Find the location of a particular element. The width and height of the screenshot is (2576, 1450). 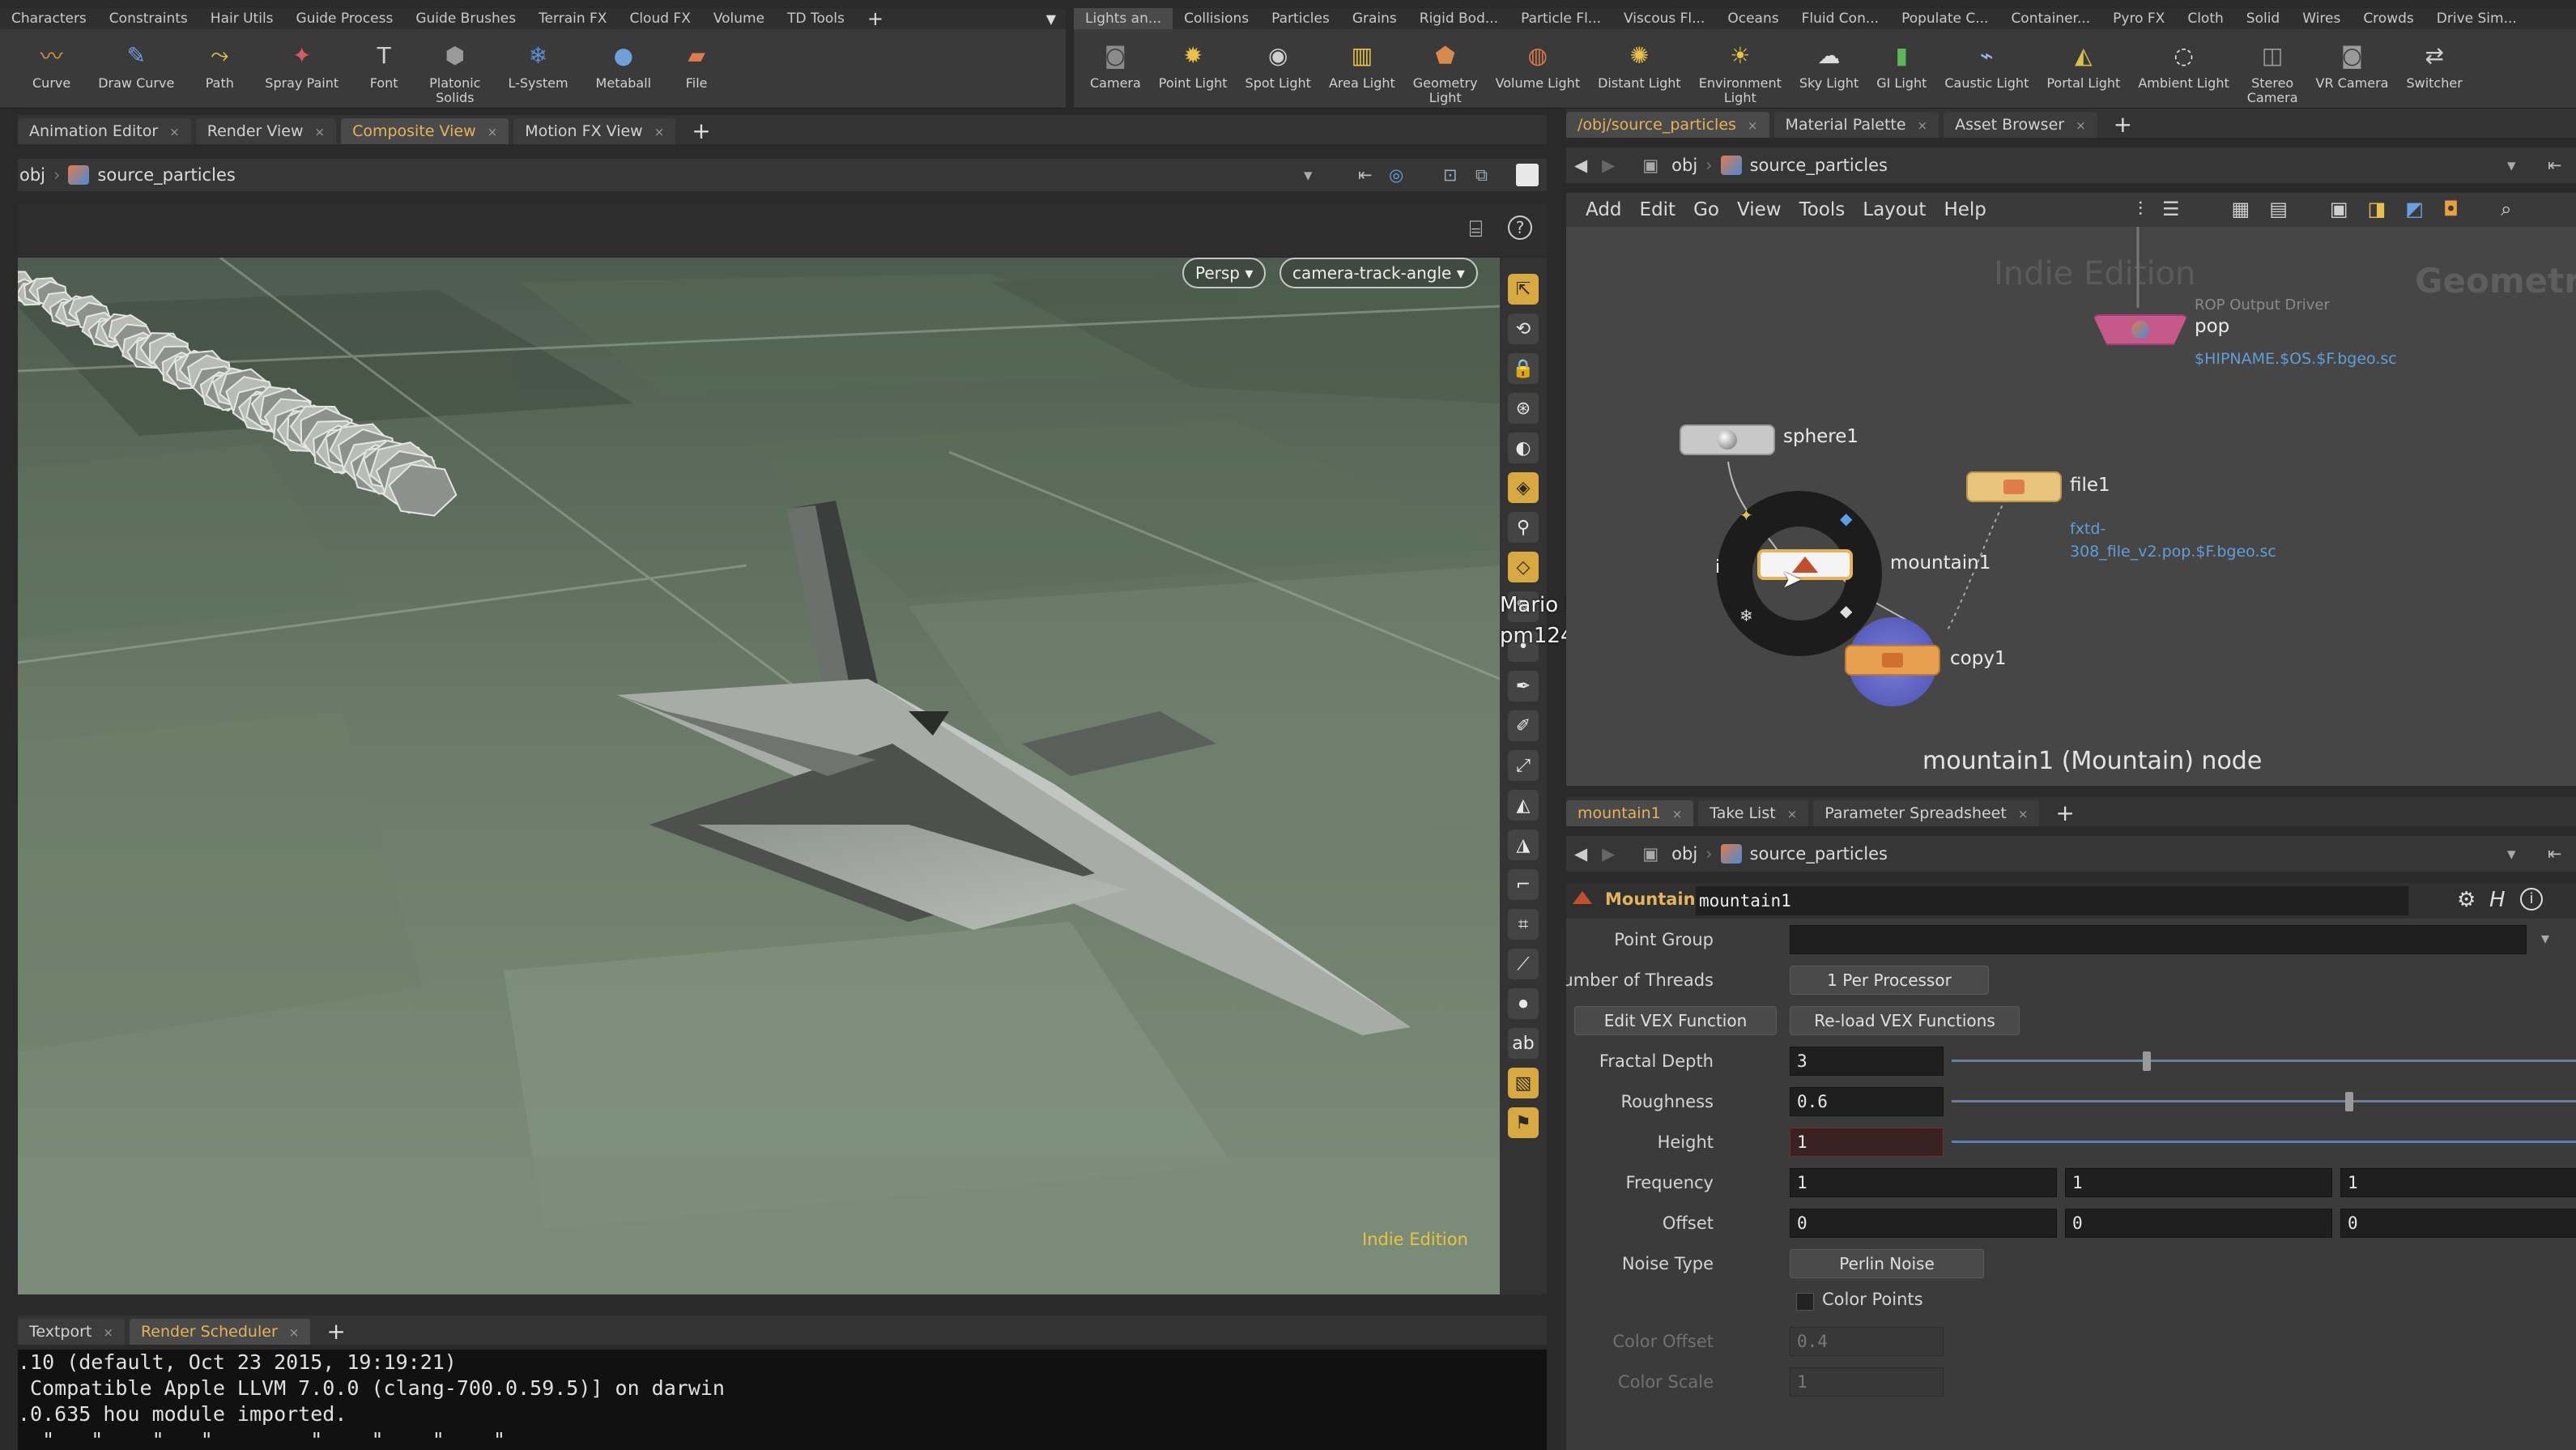

color-points-checkbox is located at coordinates (1805, 1302).